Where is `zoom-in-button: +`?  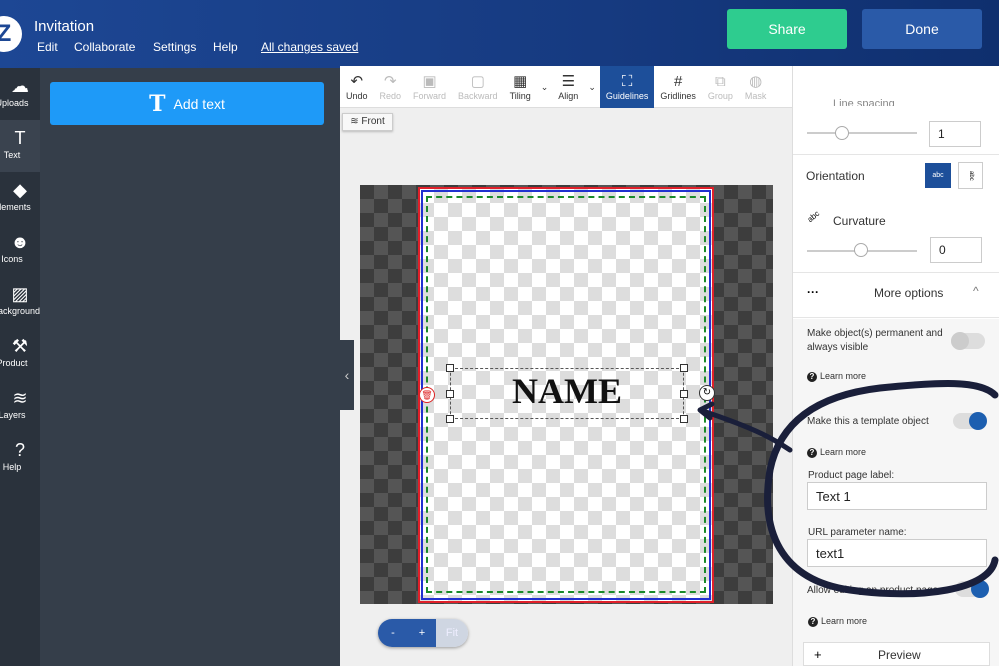
zoom-in-button: + is located at coordinates (422, 633).